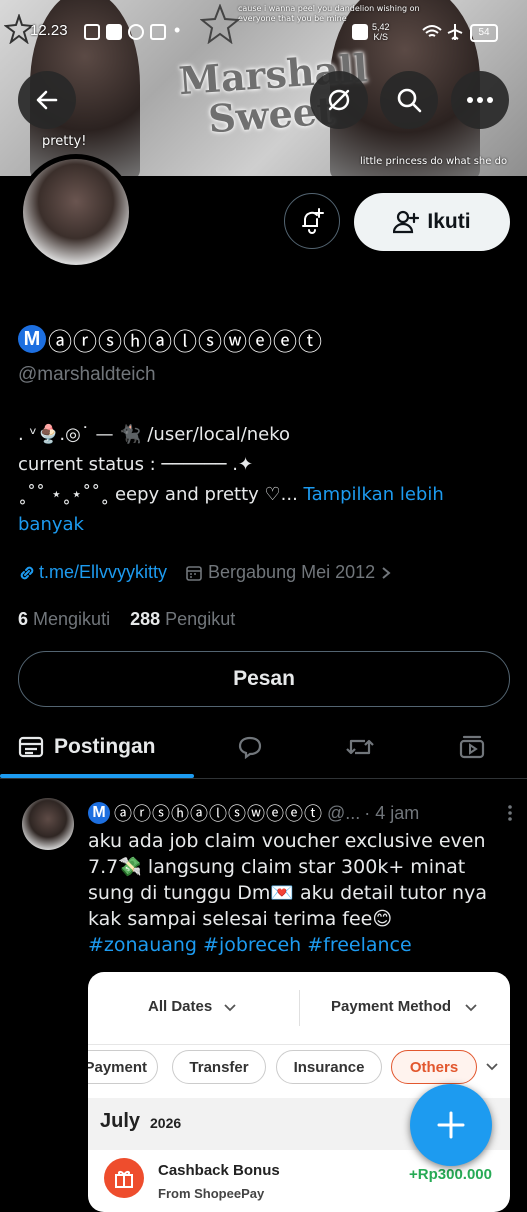 The height and width of the screenshot is (1212, 527). I want to click on image-month: July, so click(120, 1121).